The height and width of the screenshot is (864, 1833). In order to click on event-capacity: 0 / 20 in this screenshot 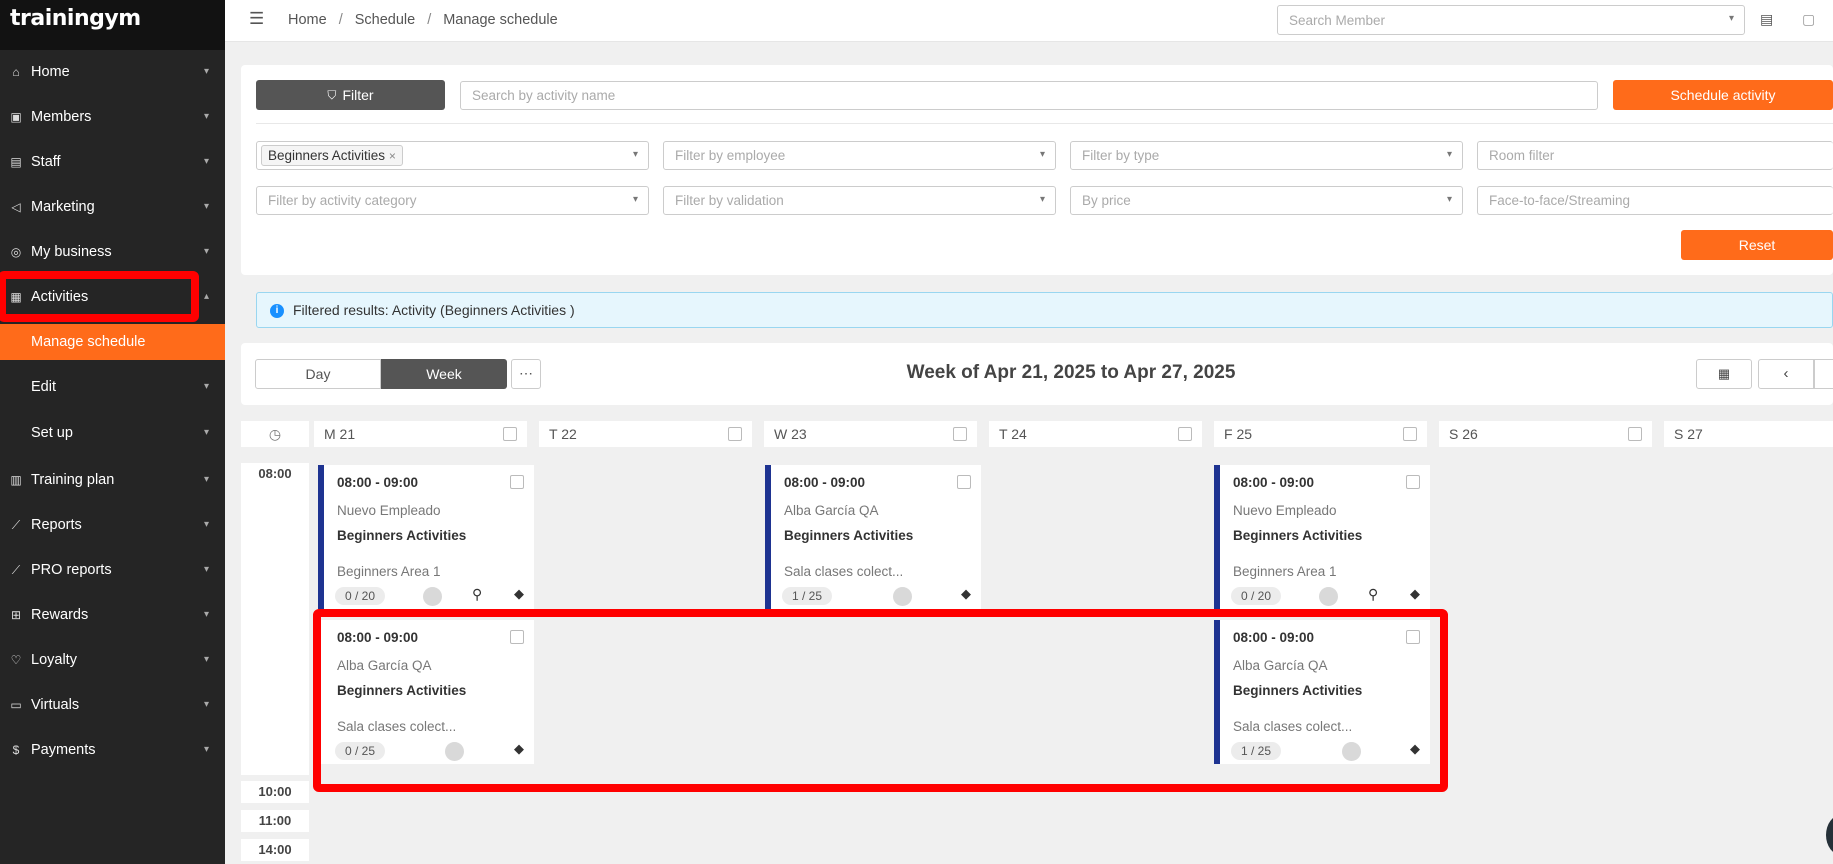, I will do `click(360, 596)`.